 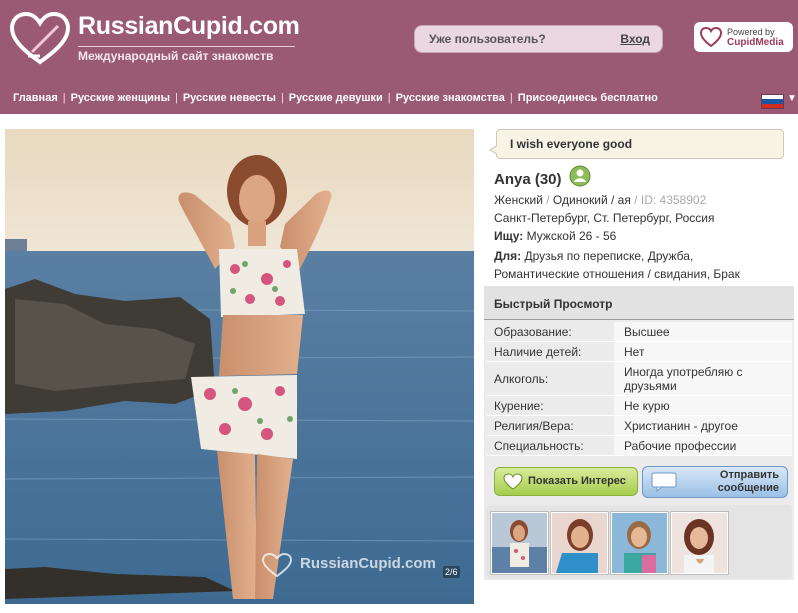 I want to click on profile-name-age: Anya (30), so click(x=528, y=179).